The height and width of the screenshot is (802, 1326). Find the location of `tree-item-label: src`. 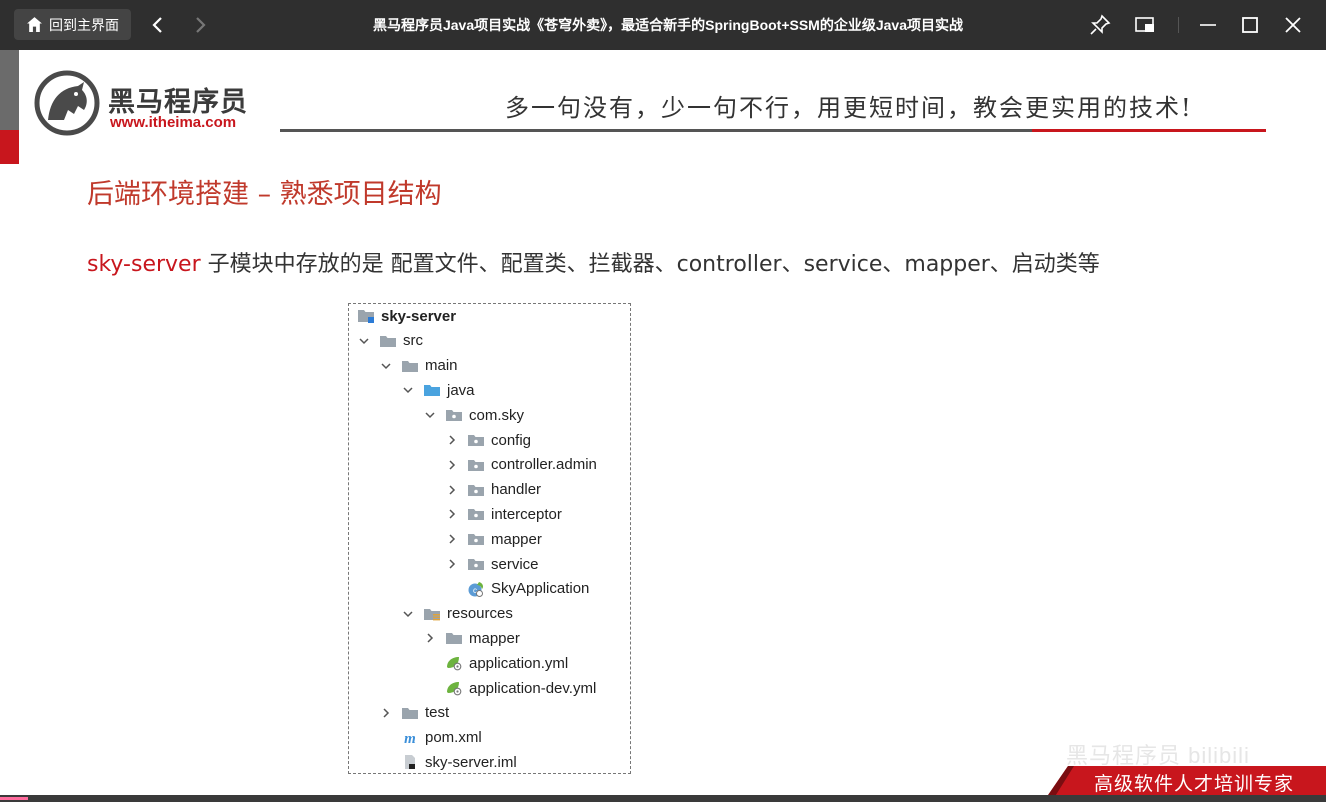

tree-item-label: src is located at coordinates (413, 341).